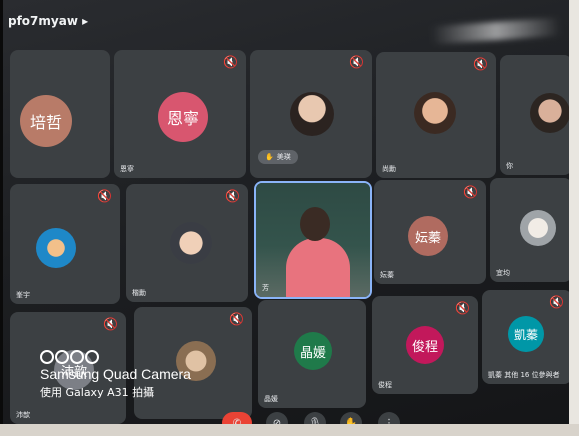 The image size is (579, 436). Describe the element at coordinates (23, 415) in the screenshot. I see `participant-name: 沛歆` at that location.